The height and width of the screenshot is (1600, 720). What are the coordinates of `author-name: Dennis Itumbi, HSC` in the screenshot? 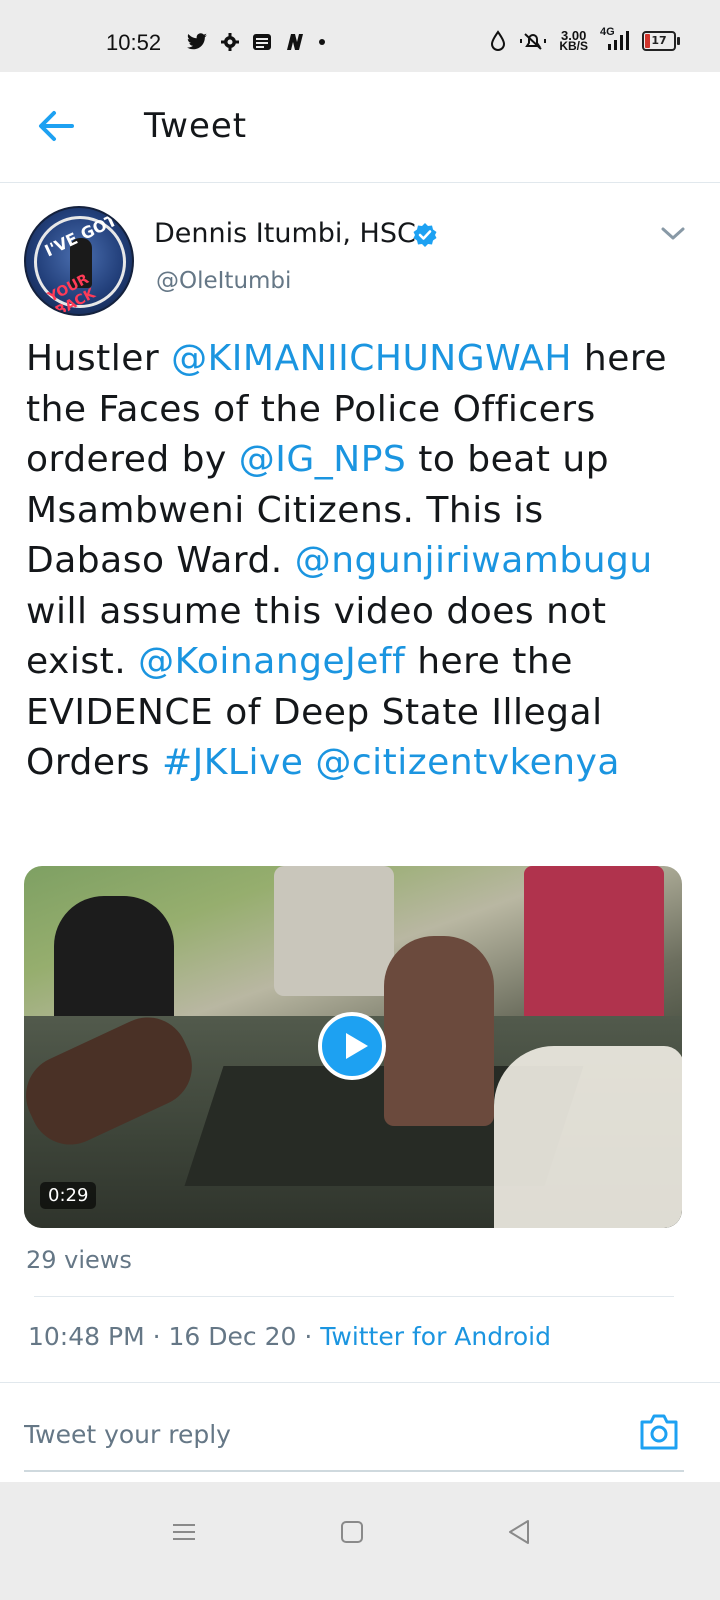 It's located at (285, 233).